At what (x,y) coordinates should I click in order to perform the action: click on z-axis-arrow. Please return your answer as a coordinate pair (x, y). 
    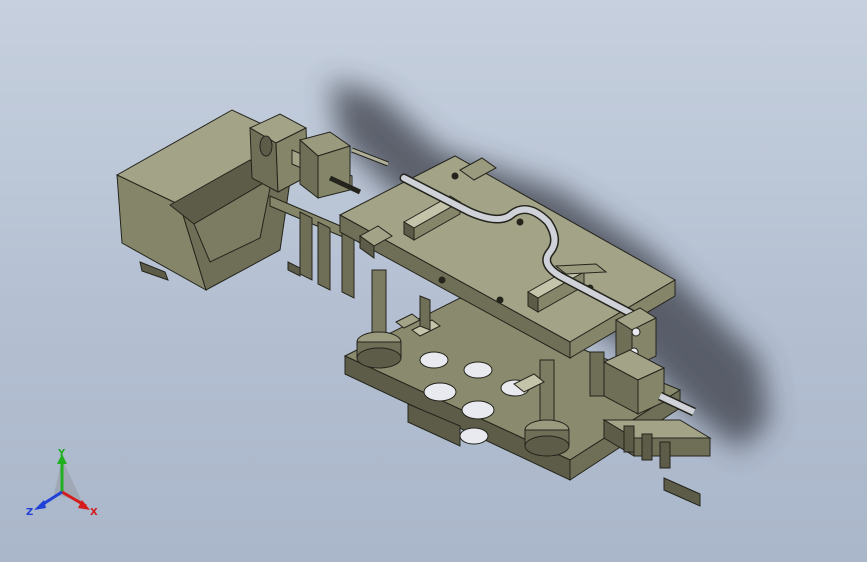
    Looking at the image, I should click on (48, 500).